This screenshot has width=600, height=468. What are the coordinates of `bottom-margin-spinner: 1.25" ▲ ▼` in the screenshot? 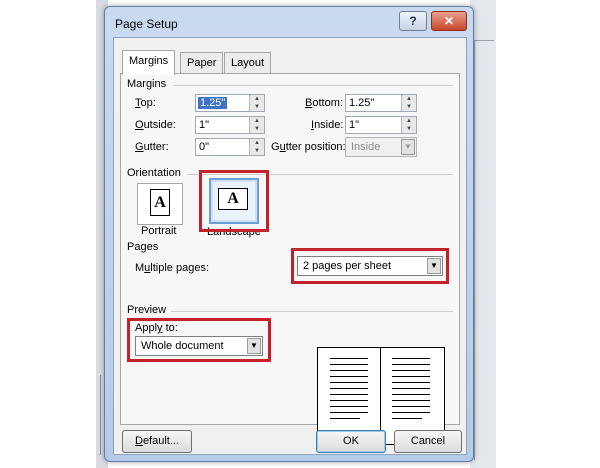 It's located at (381, 103).